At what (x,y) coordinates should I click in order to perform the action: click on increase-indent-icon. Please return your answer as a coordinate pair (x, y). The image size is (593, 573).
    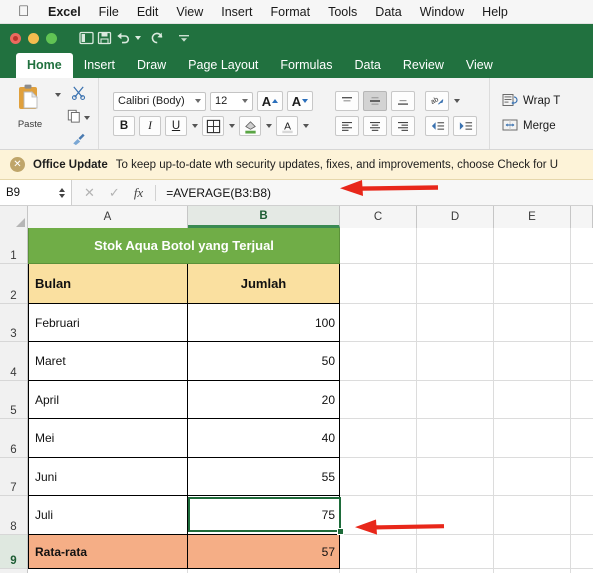
    Looking at the image, I should click on (465, 126).